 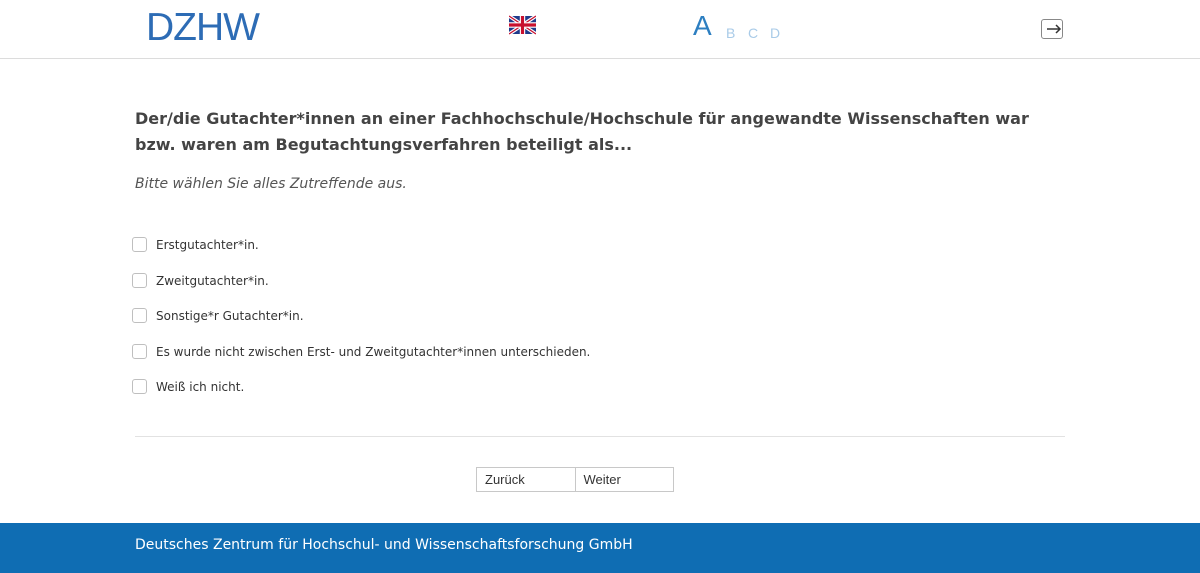 I want to click on logo-text: DZHW, so click(x=203, y=27).